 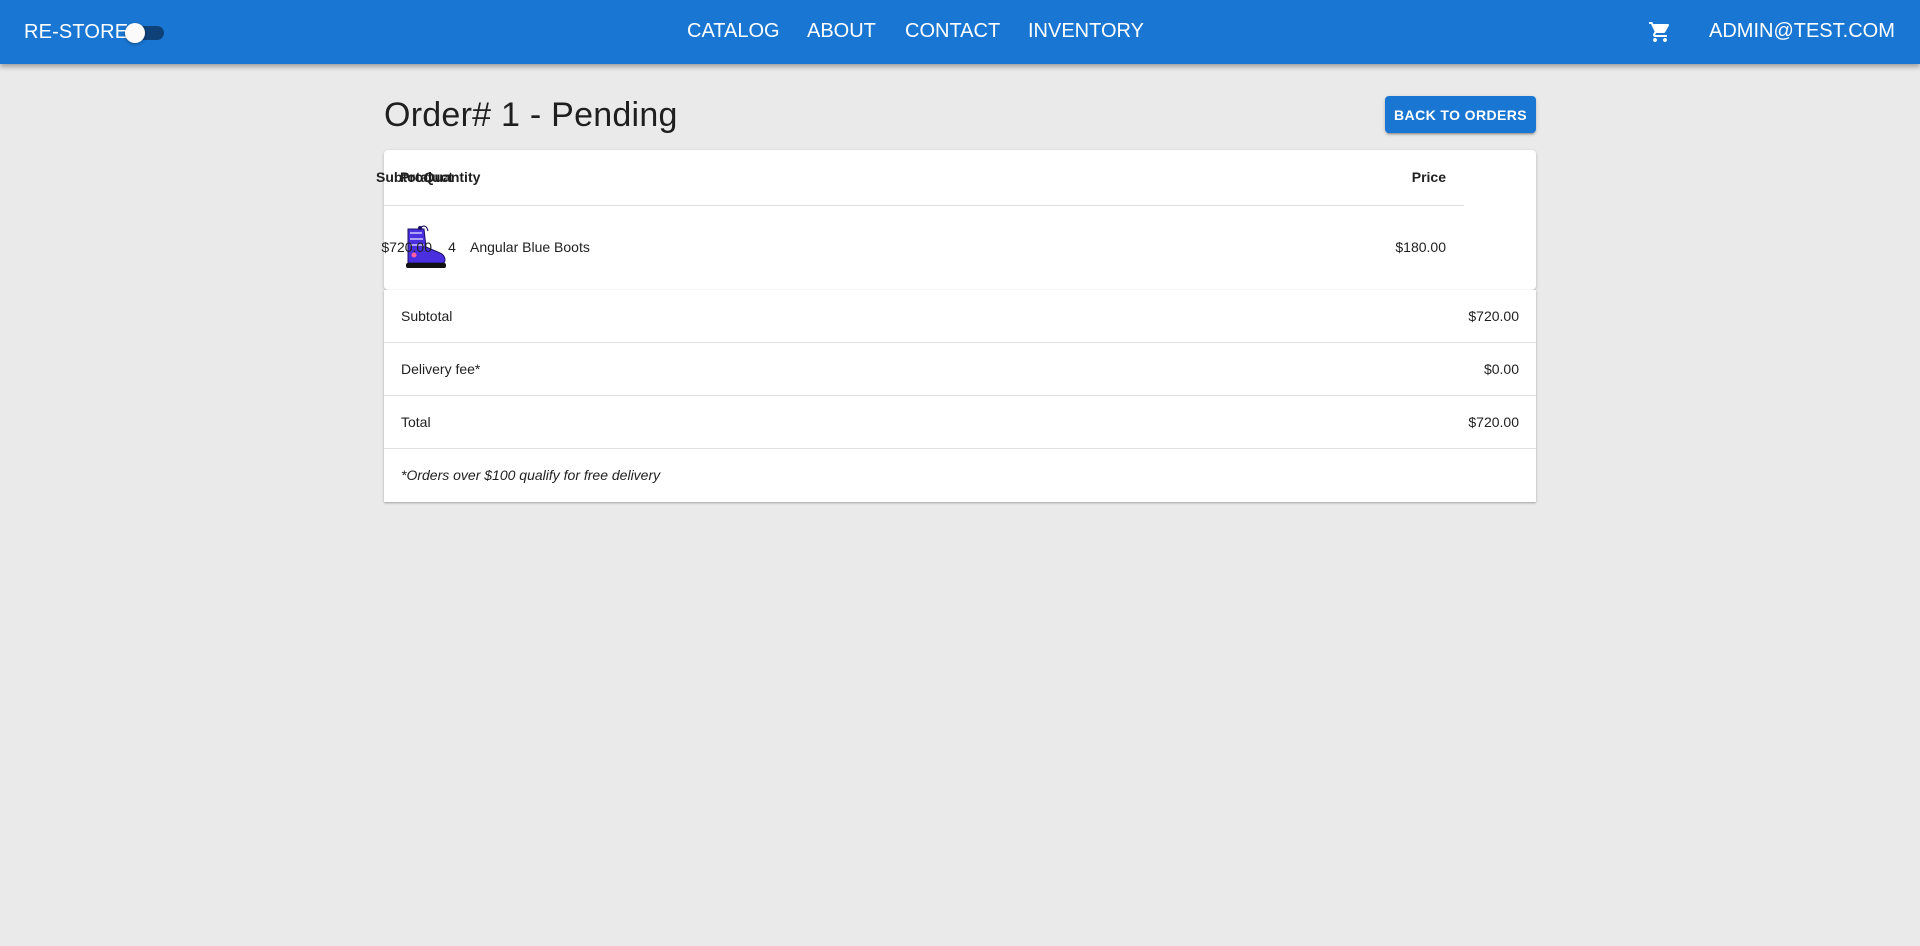 I want to click on nav-contact: CONTACT, so click(x=952, y=31).